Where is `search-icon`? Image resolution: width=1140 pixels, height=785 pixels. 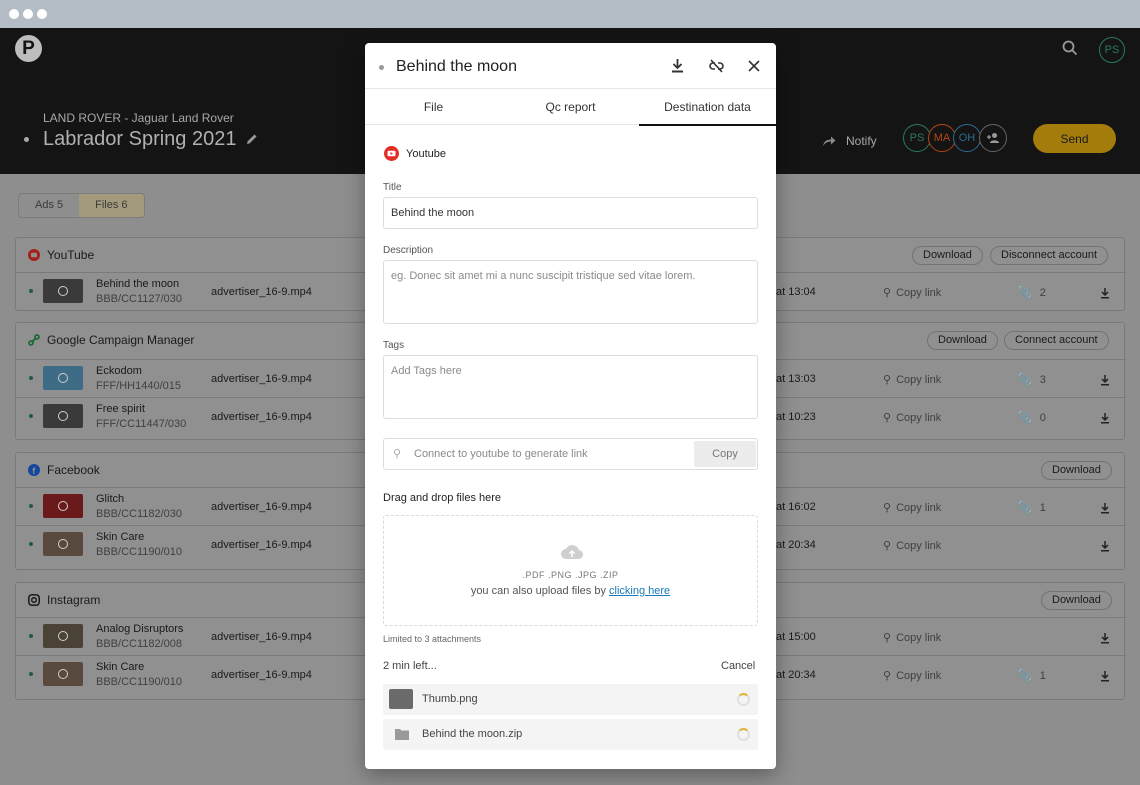 search-icon is located at coordinates (1070, 50).